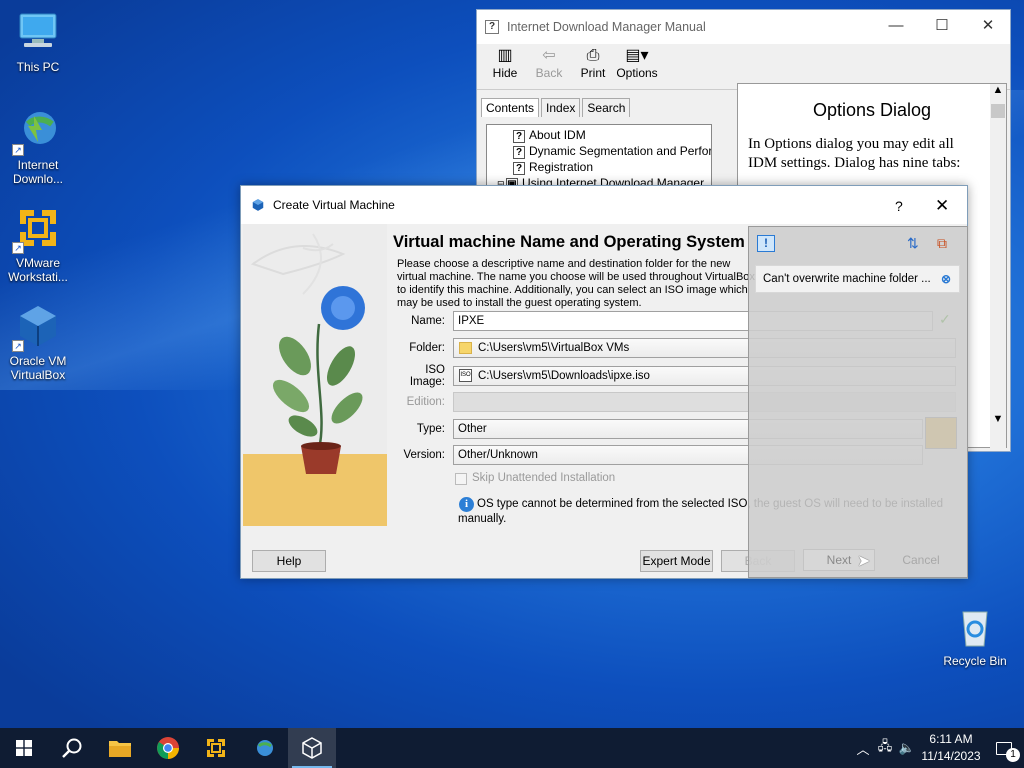 This screenshot has height=768, width=1024. Describe the element at coordinates (549, 55) in the screenshot. I see `back-arrow-icon: ⇦` at that location.